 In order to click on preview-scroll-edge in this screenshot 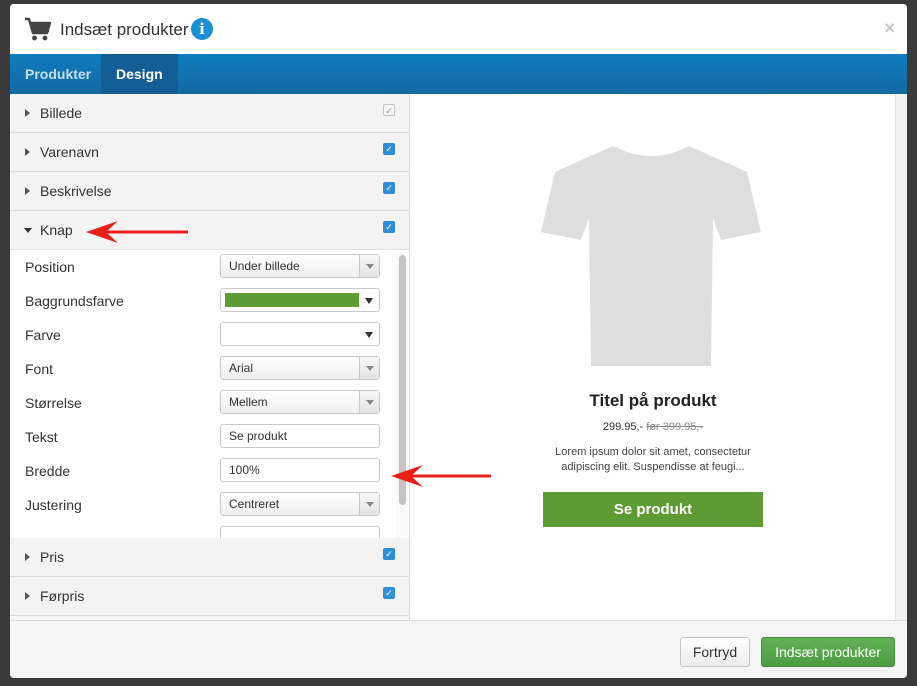, I will do `click(901, 357)`.